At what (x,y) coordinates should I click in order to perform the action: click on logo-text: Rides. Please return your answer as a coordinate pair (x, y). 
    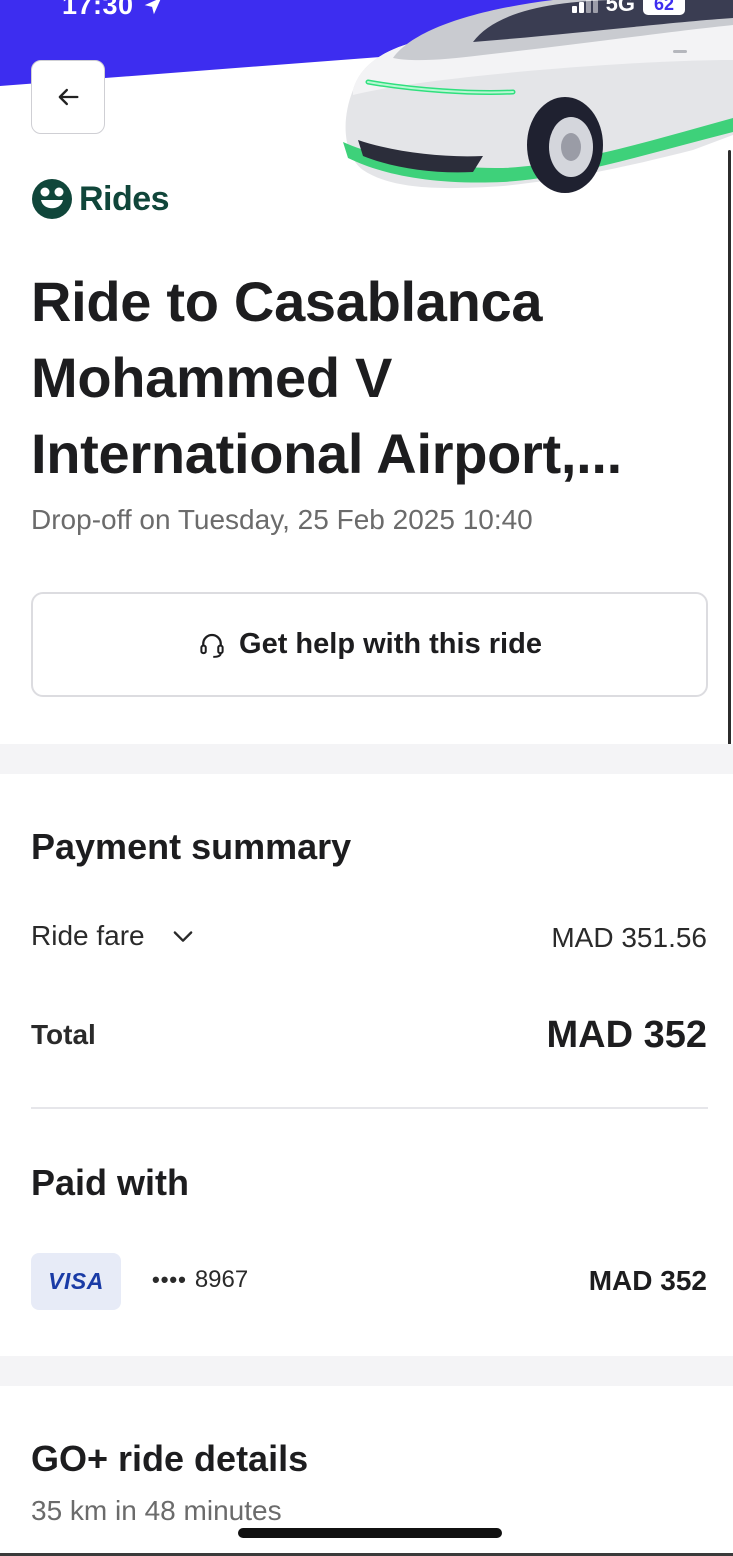
    Looking at the image, I should click on (124, 198).